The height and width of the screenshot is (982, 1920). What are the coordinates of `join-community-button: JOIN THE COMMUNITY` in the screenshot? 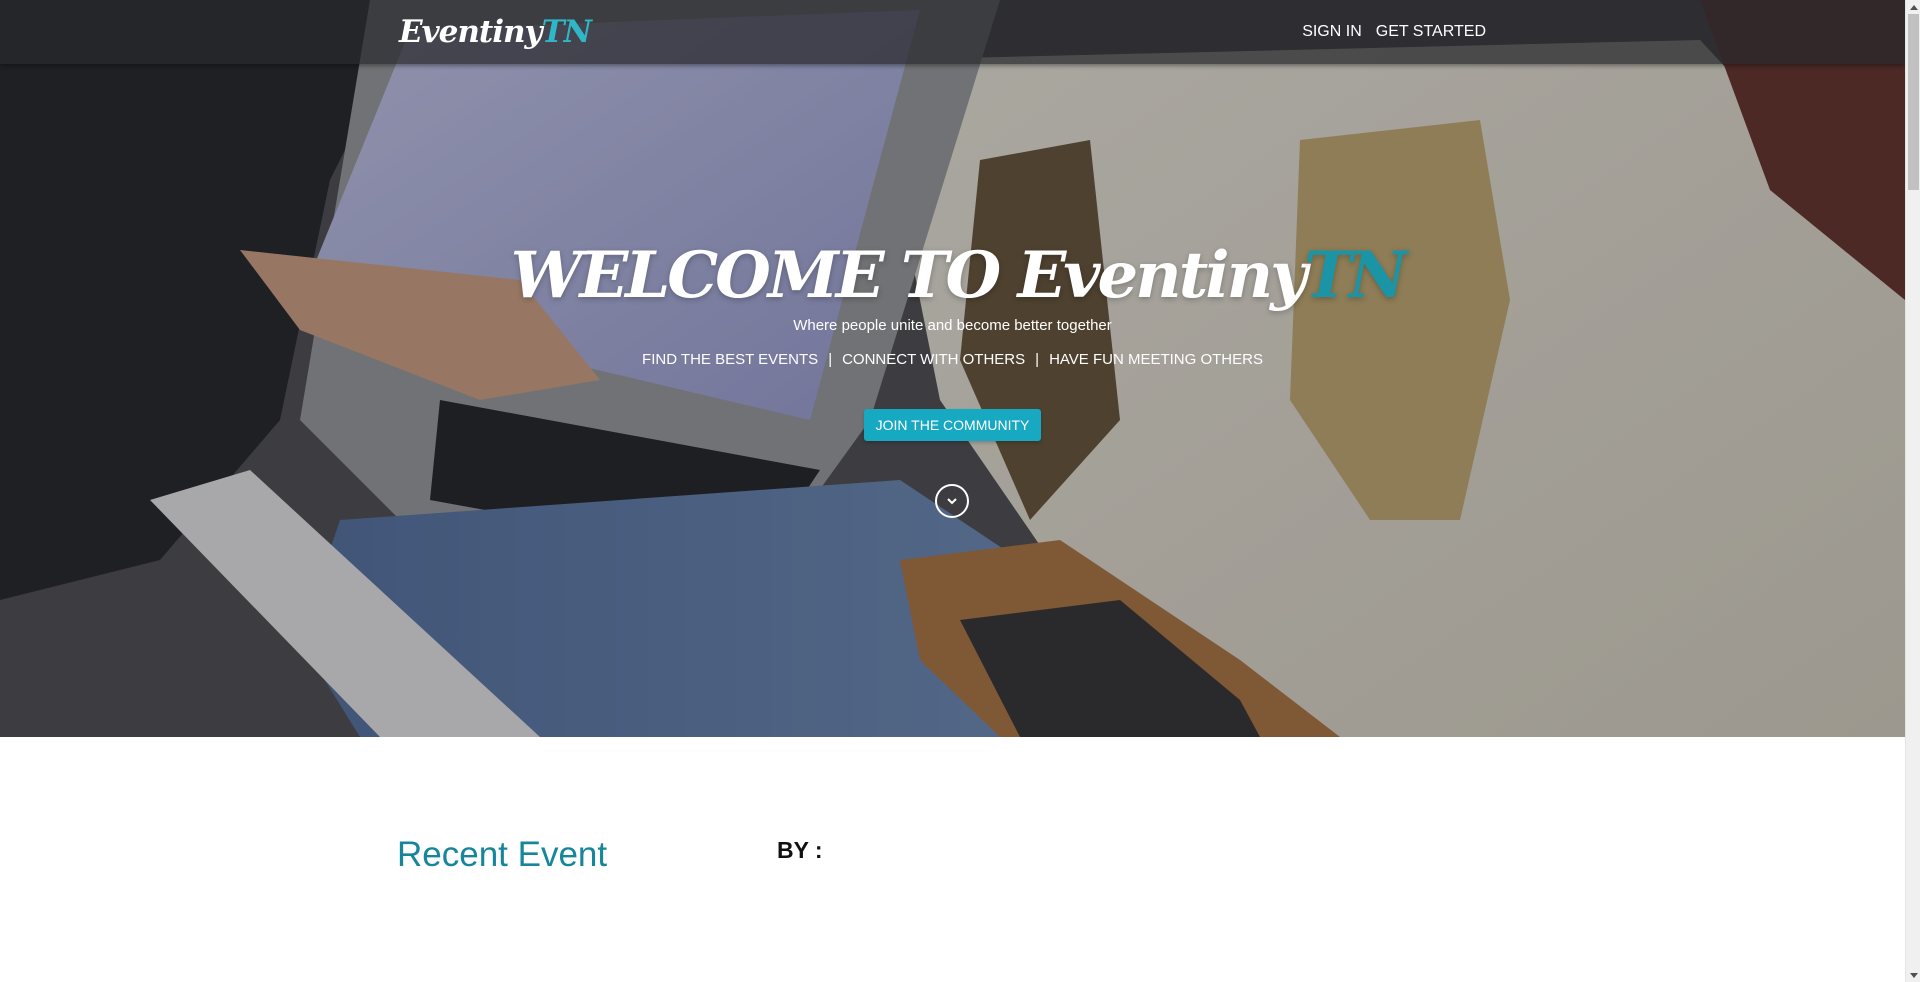 It's located at (952, 425).